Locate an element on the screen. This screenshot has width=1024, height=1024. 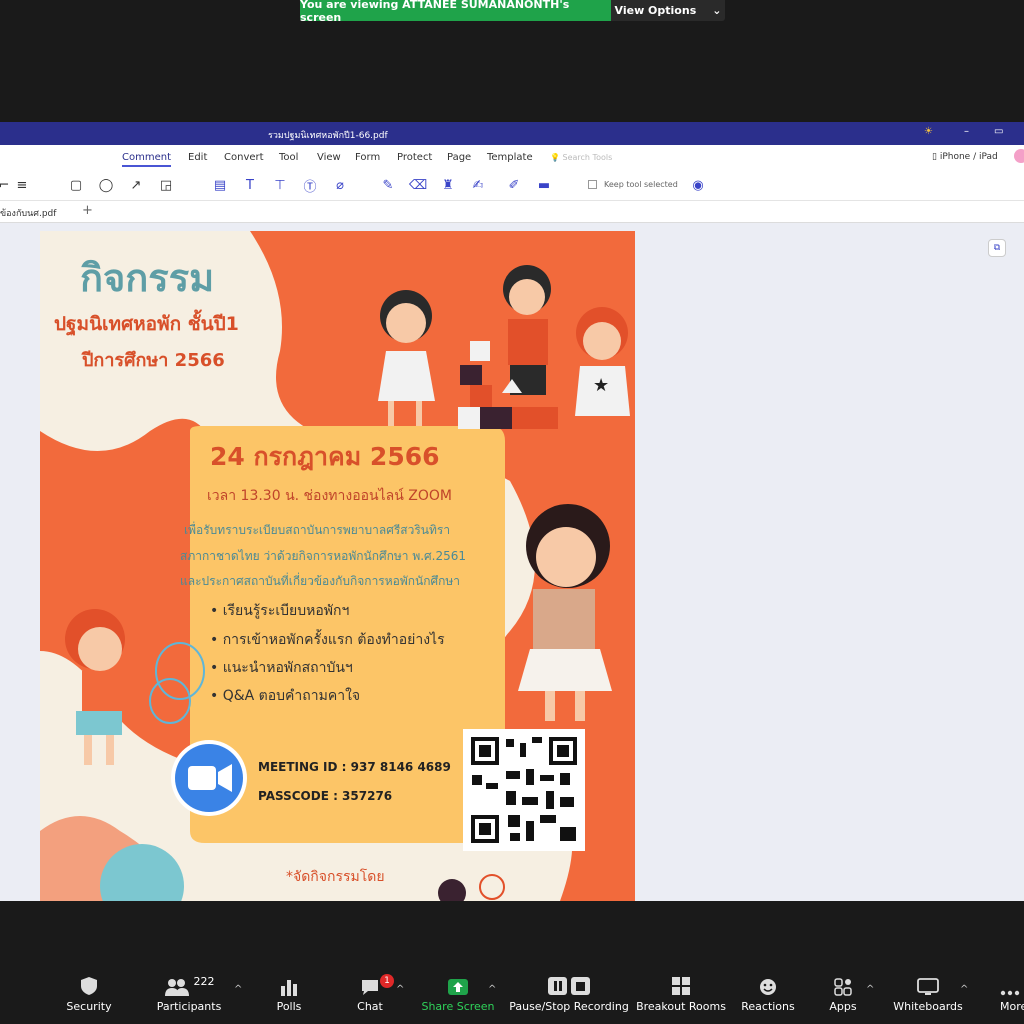
recording-label: Pause/Stop Recording is located at coordinates (569, 1006).